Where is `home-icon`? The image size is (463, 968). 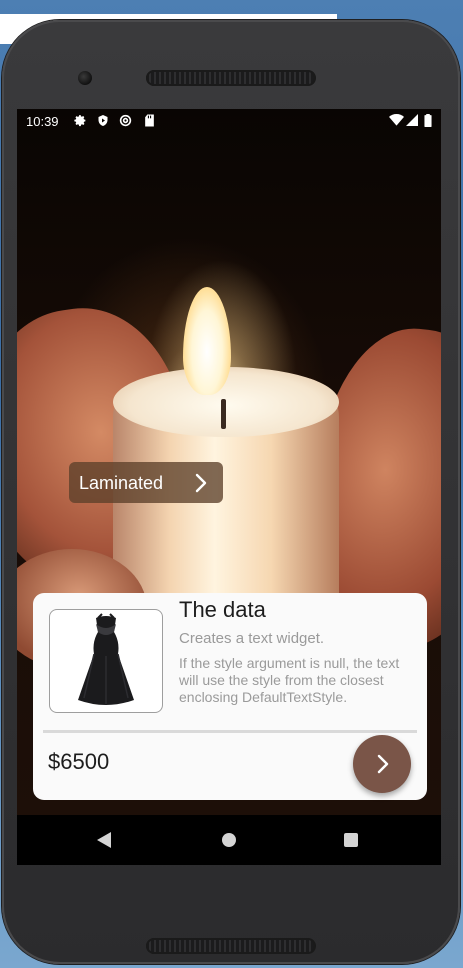 home-icon is located at coordinates (229, 840).